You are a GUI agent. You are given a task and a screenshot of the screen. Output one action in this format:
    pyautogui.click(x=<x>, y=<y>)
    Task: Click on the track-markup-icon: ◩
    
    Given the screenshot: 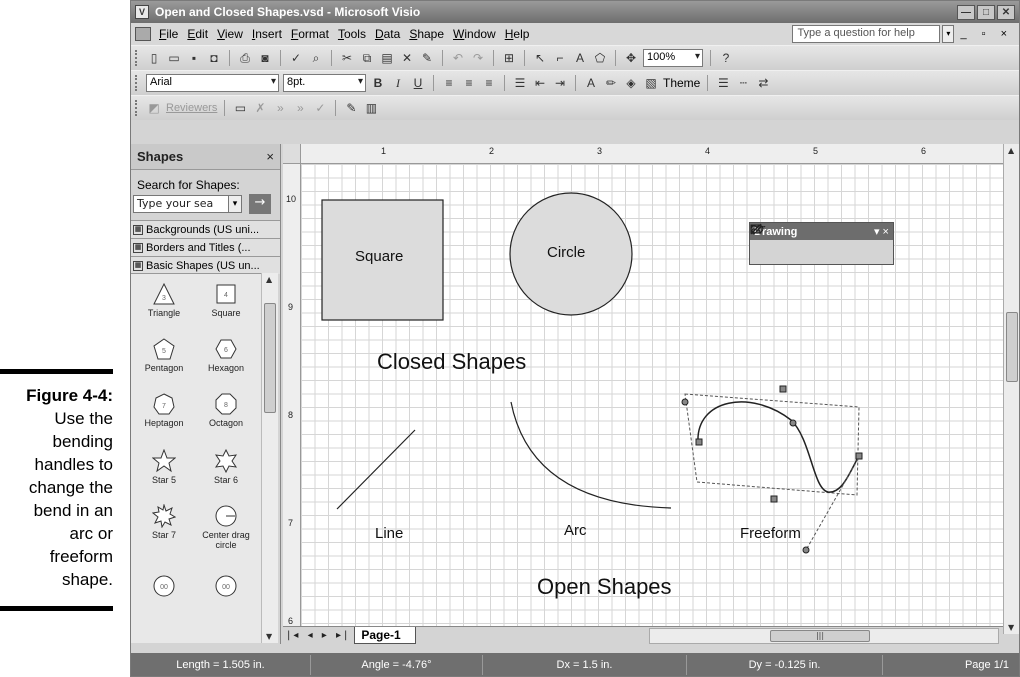 What is the action you would take?
    pyautogui.click(x=154, y=108)
    